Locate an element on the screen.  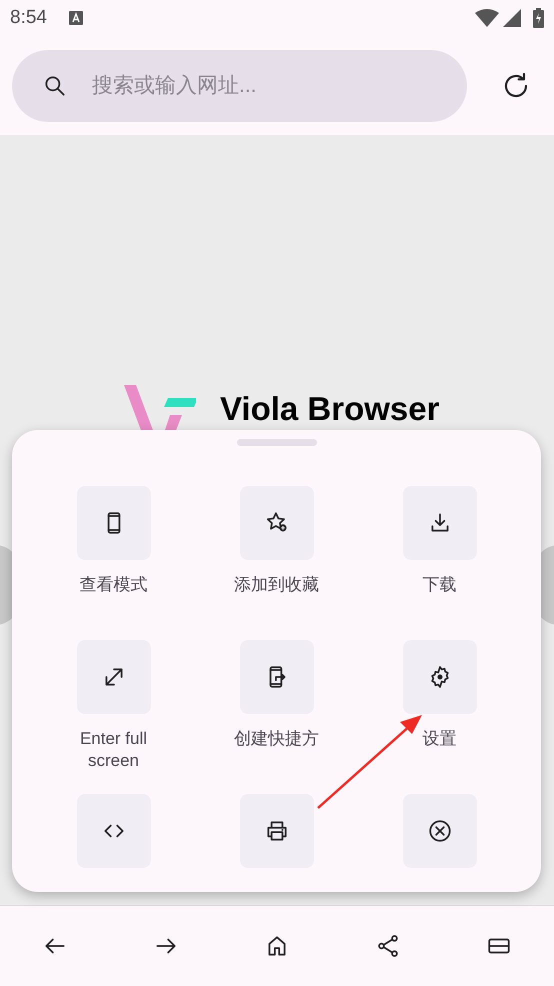
close-icon is located at coordinates (439, 831).